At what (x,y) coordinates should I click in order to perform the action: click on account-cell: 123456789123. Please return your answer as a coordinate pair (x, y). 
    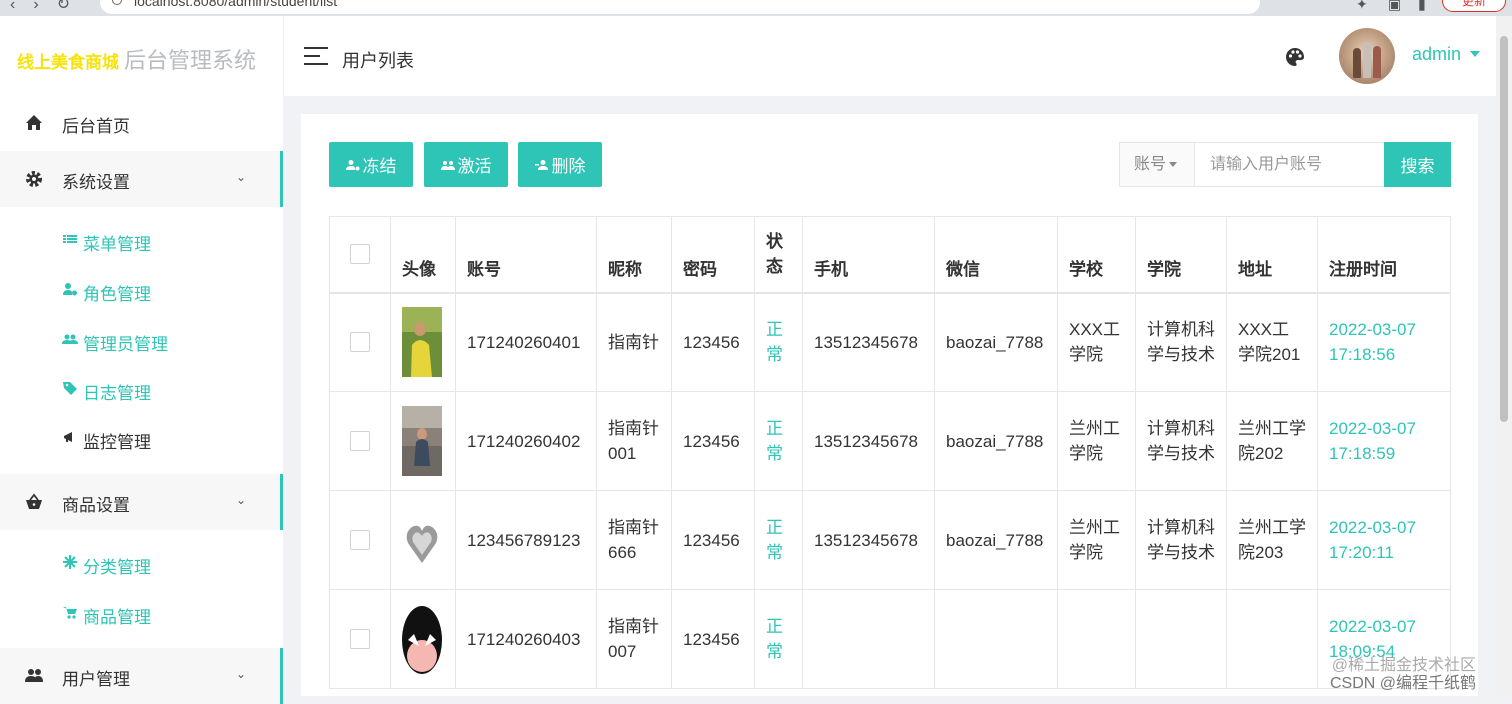
    Looking at the image, I should click on (526, 540).